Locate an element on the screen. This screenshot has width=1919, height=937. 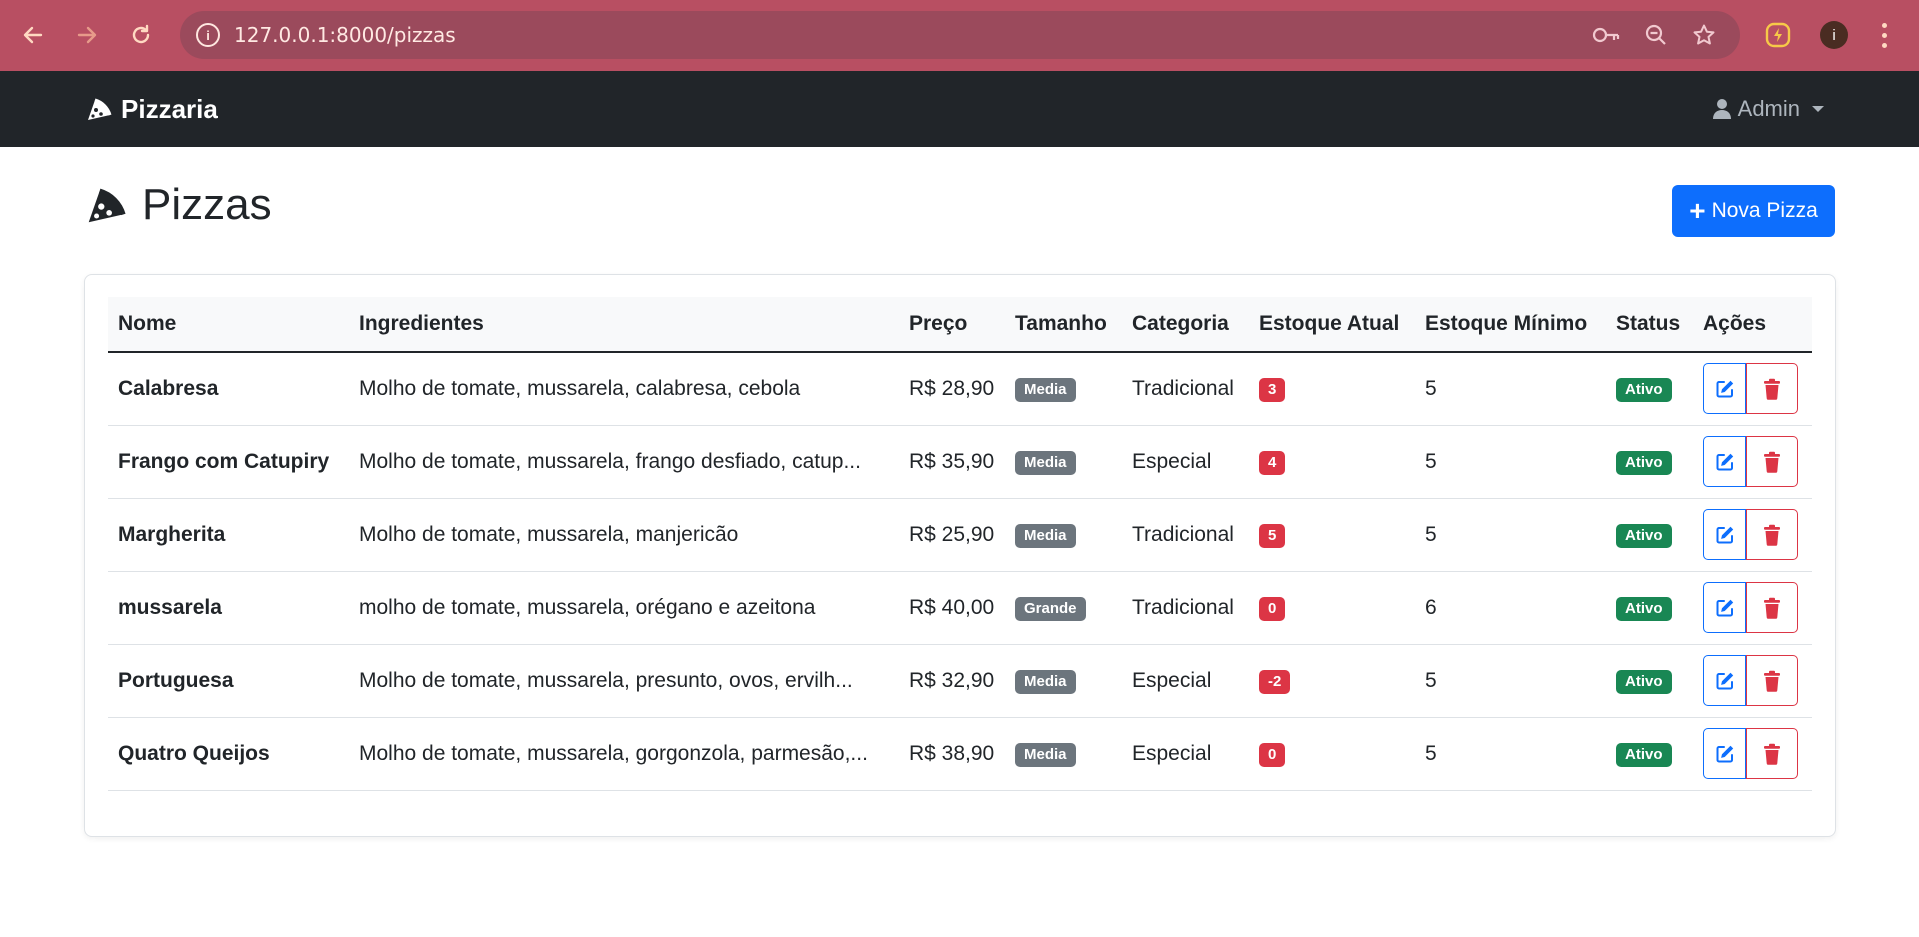
back-button is located at coordinates (33, 35).